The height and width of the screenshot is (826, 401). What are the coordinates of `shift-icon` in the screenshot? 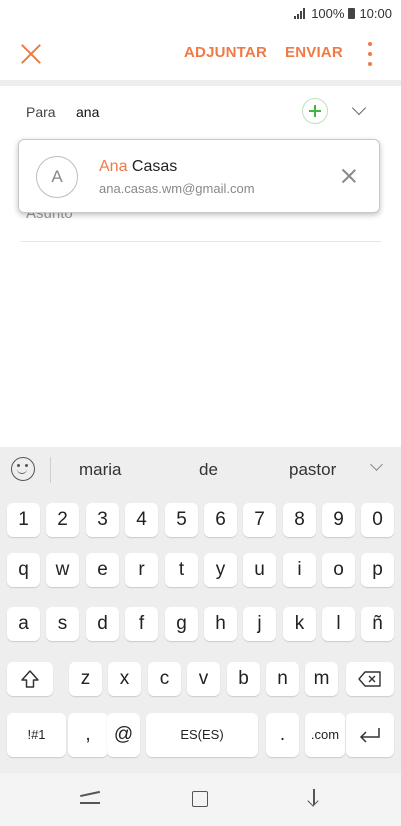 It's located at (30, 679).